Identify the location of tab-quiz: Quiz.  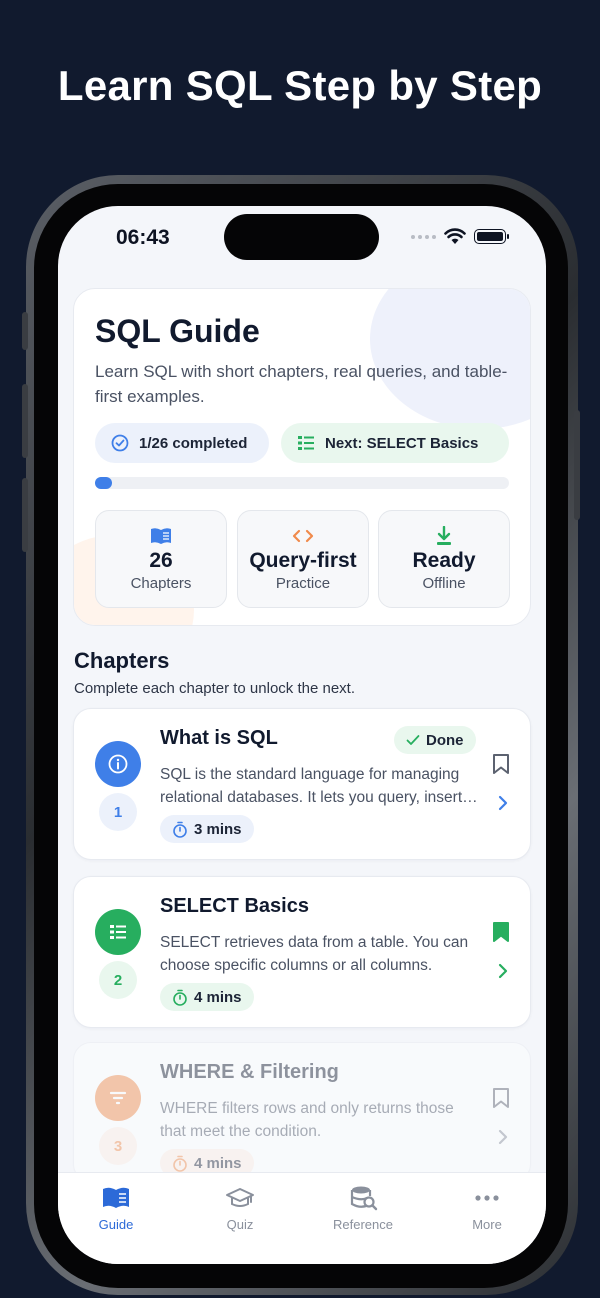
(240, 1207).